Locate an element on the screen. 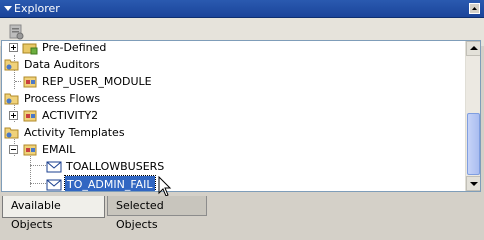 The image size is (484, 240). tree-item-label: TOALLOWBUSERS is located at coordinates (115, 166).